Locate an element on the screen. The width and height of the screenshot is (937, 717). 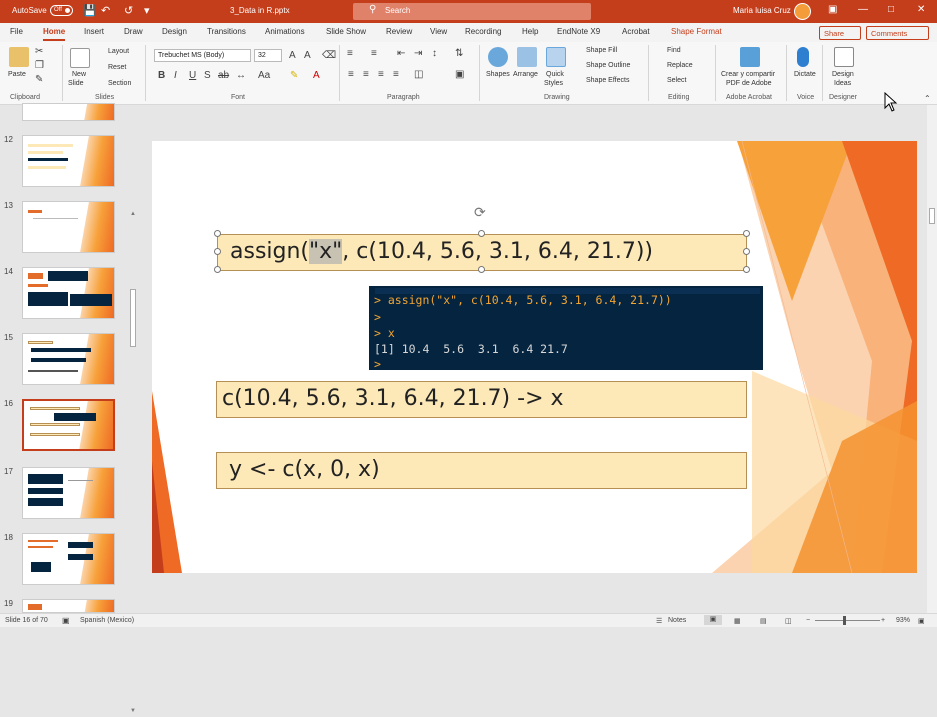
copy-icon: ❐ is located at coordinates (39, 65).